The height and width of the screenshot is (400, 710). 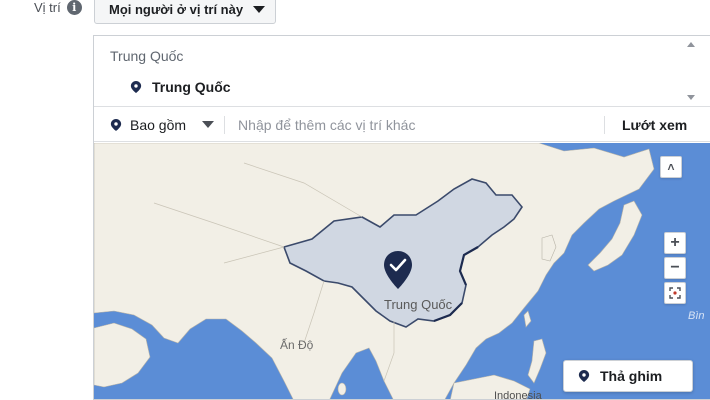 I want to click on zoom-out-button: −, so click(x=675, y=268).